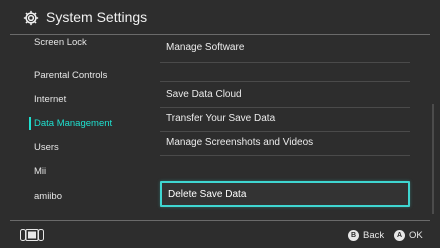 The image size is (440, 248). Describe the element at coordinates (220, 234) in the screenshot. I see `footer: B Back A OK` at that location.